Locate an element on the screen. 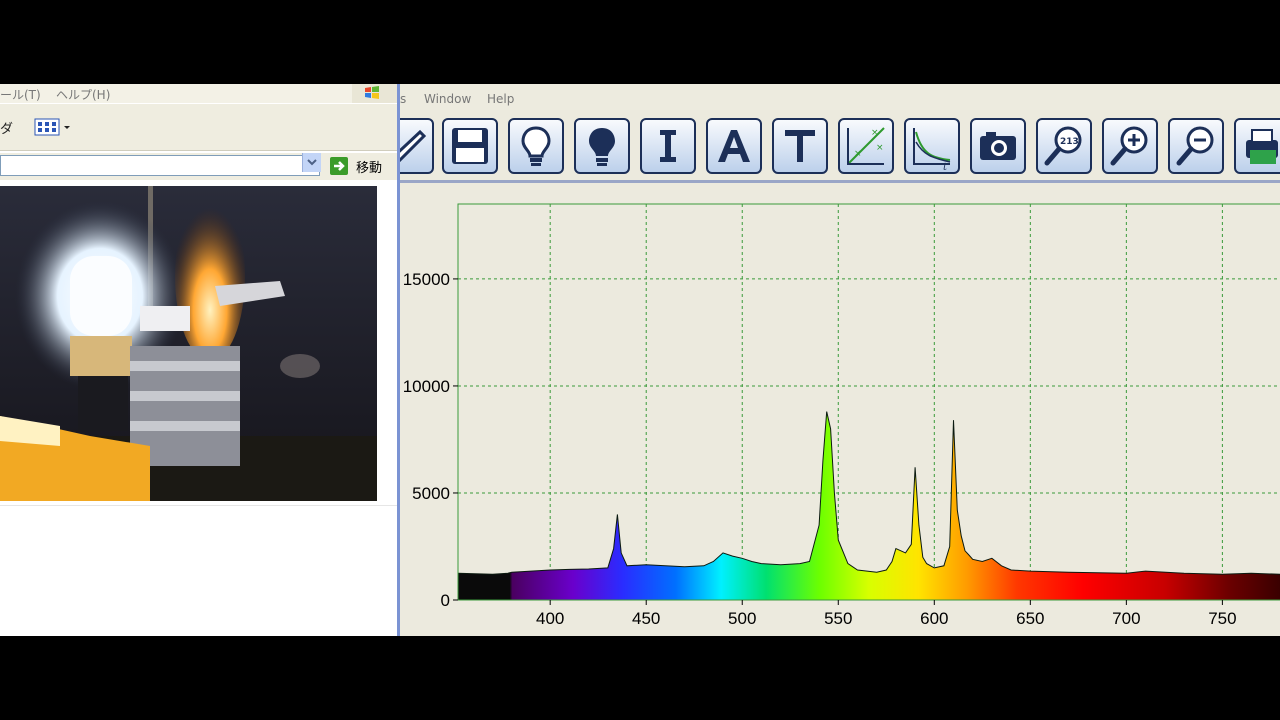  lightbulb-outline-icon is located at coordinates (536, 146).